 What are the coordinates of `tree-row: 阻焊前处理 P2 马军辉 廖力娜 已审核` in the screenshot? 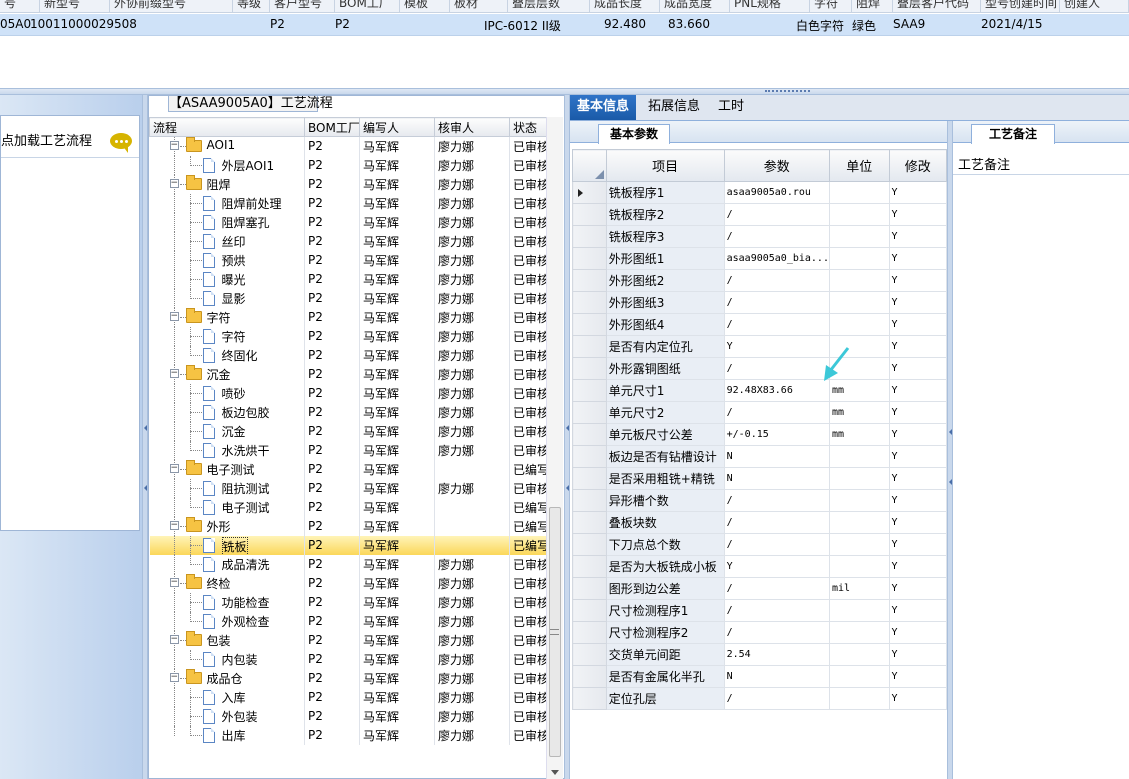 It's located at (347, 203).